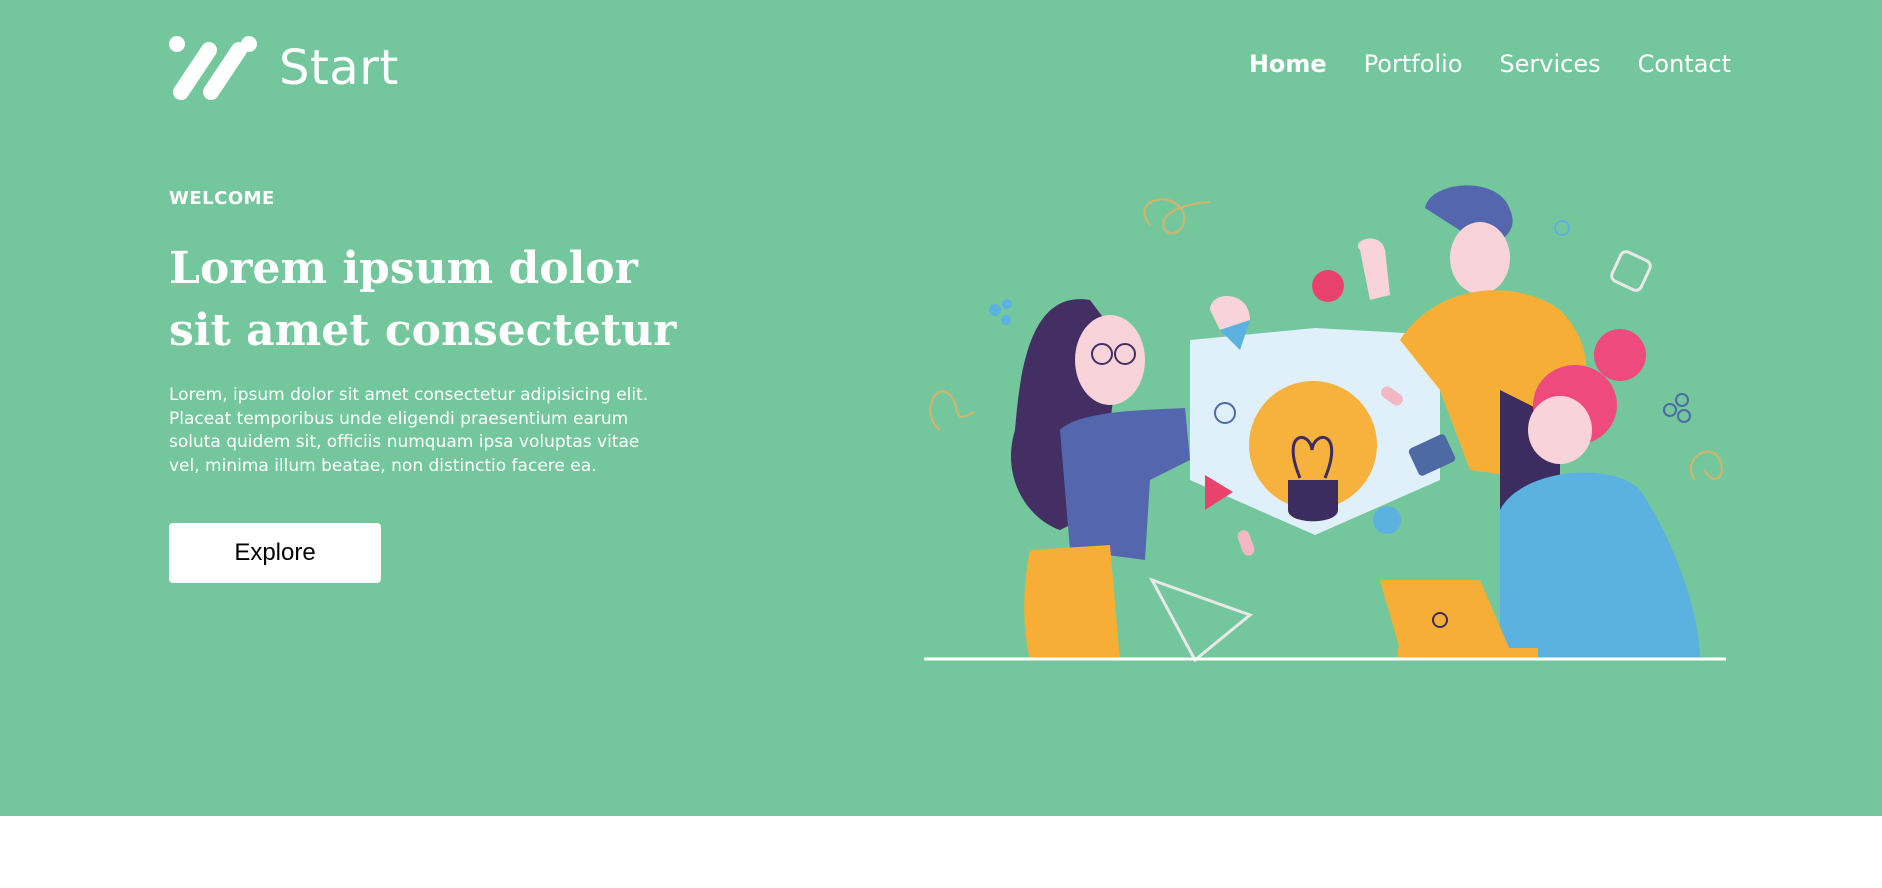 This screenshot has height=888, width=1882. What do you see at coordinates (1560, 430) in the screenshot?
I see `woman-face` at bounding box center [1560, 430].